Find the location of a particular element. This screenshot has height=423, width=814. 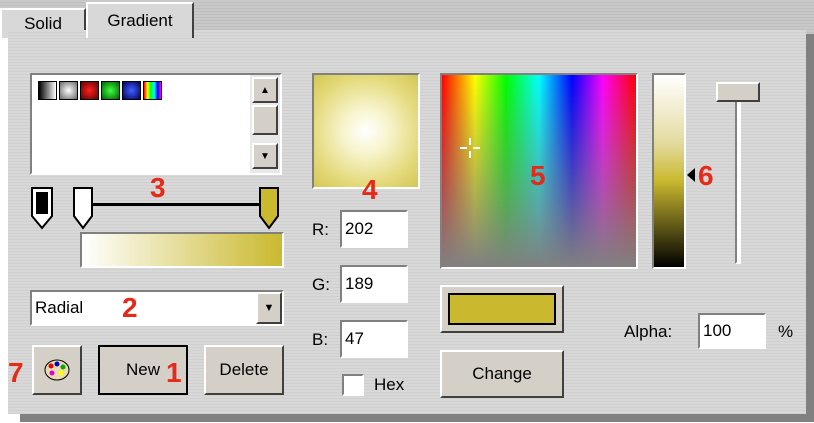

current-color-button is located at coordinates (502, 309).